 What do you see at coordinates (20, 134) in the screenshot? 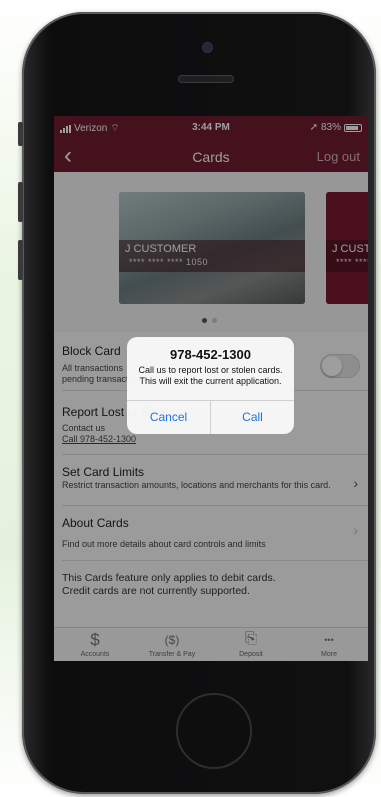
I see `mute-switch` at bounding box center [20, 134].